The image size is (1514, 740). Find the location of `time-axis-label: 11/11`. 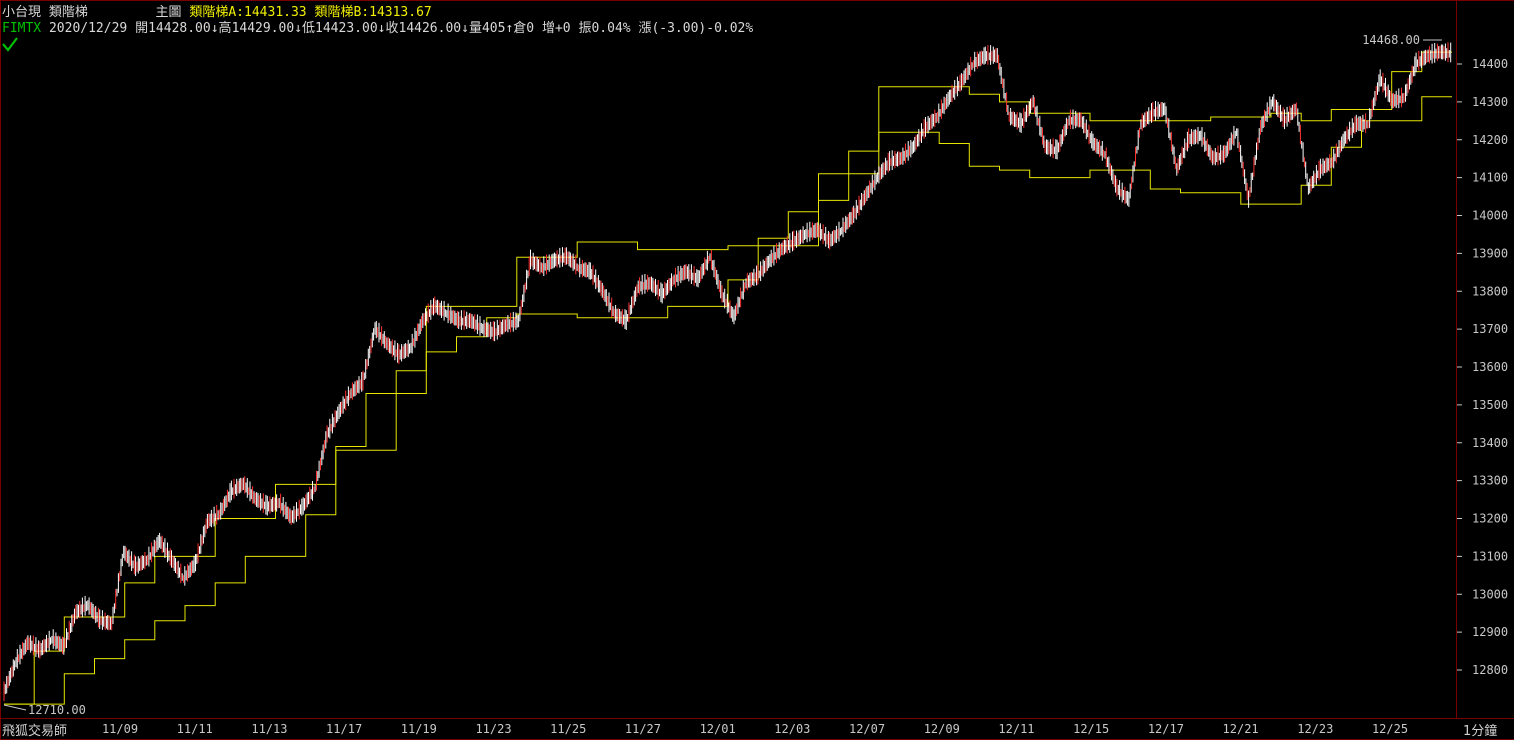

time-axis-label: 11/11 is located at coordinates (195, 729).